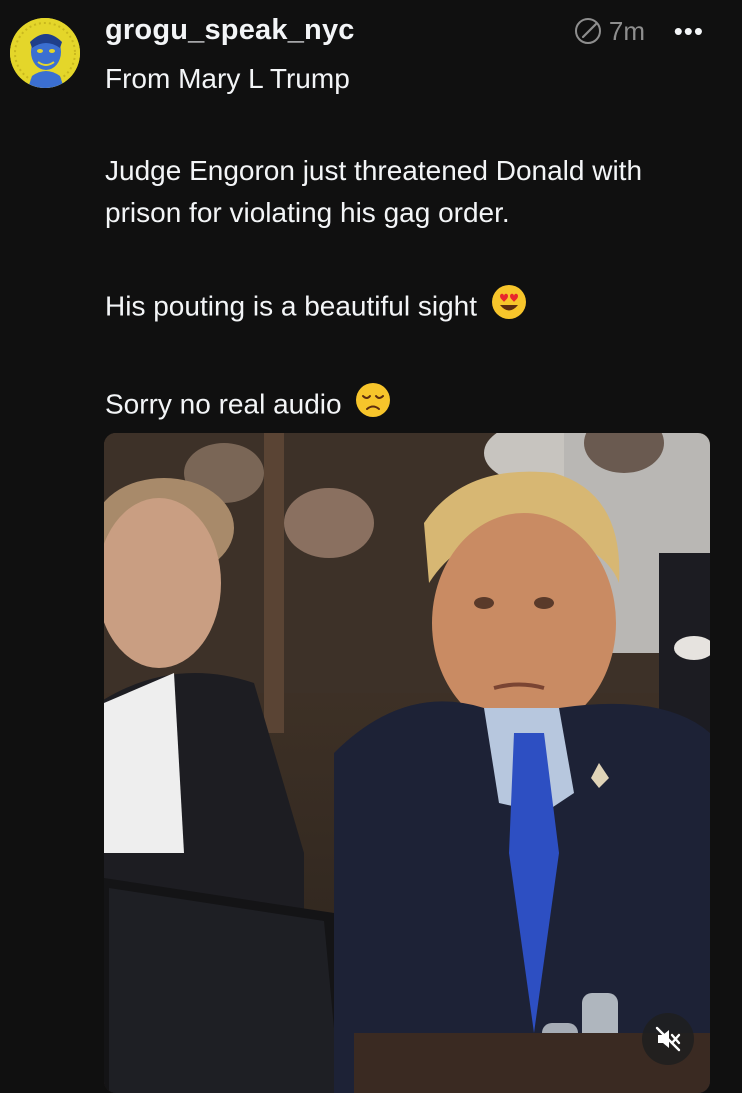  I want to click on avatar-image, so click(45, 53).